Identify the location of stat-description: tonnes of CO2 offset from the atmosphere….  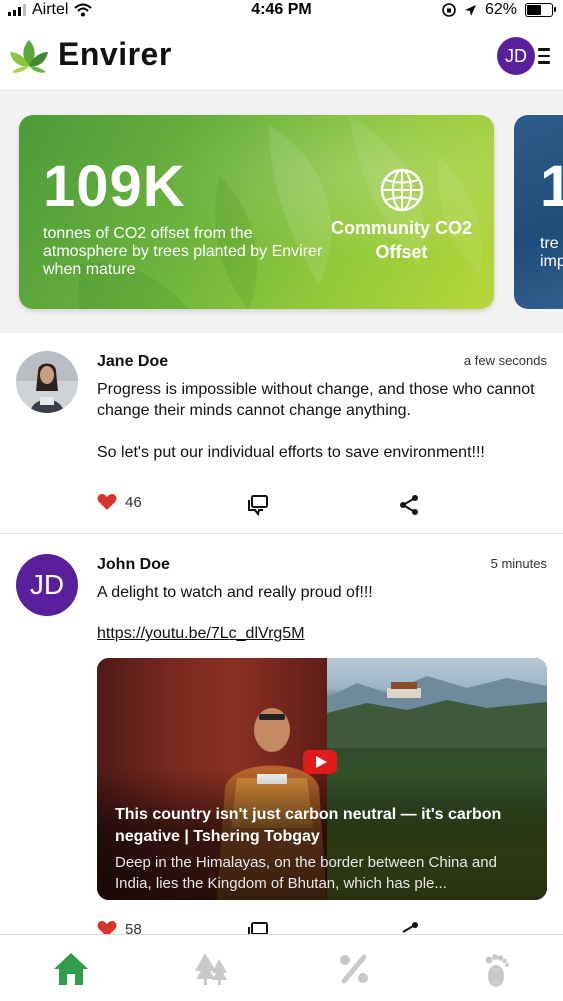
(183, 251).